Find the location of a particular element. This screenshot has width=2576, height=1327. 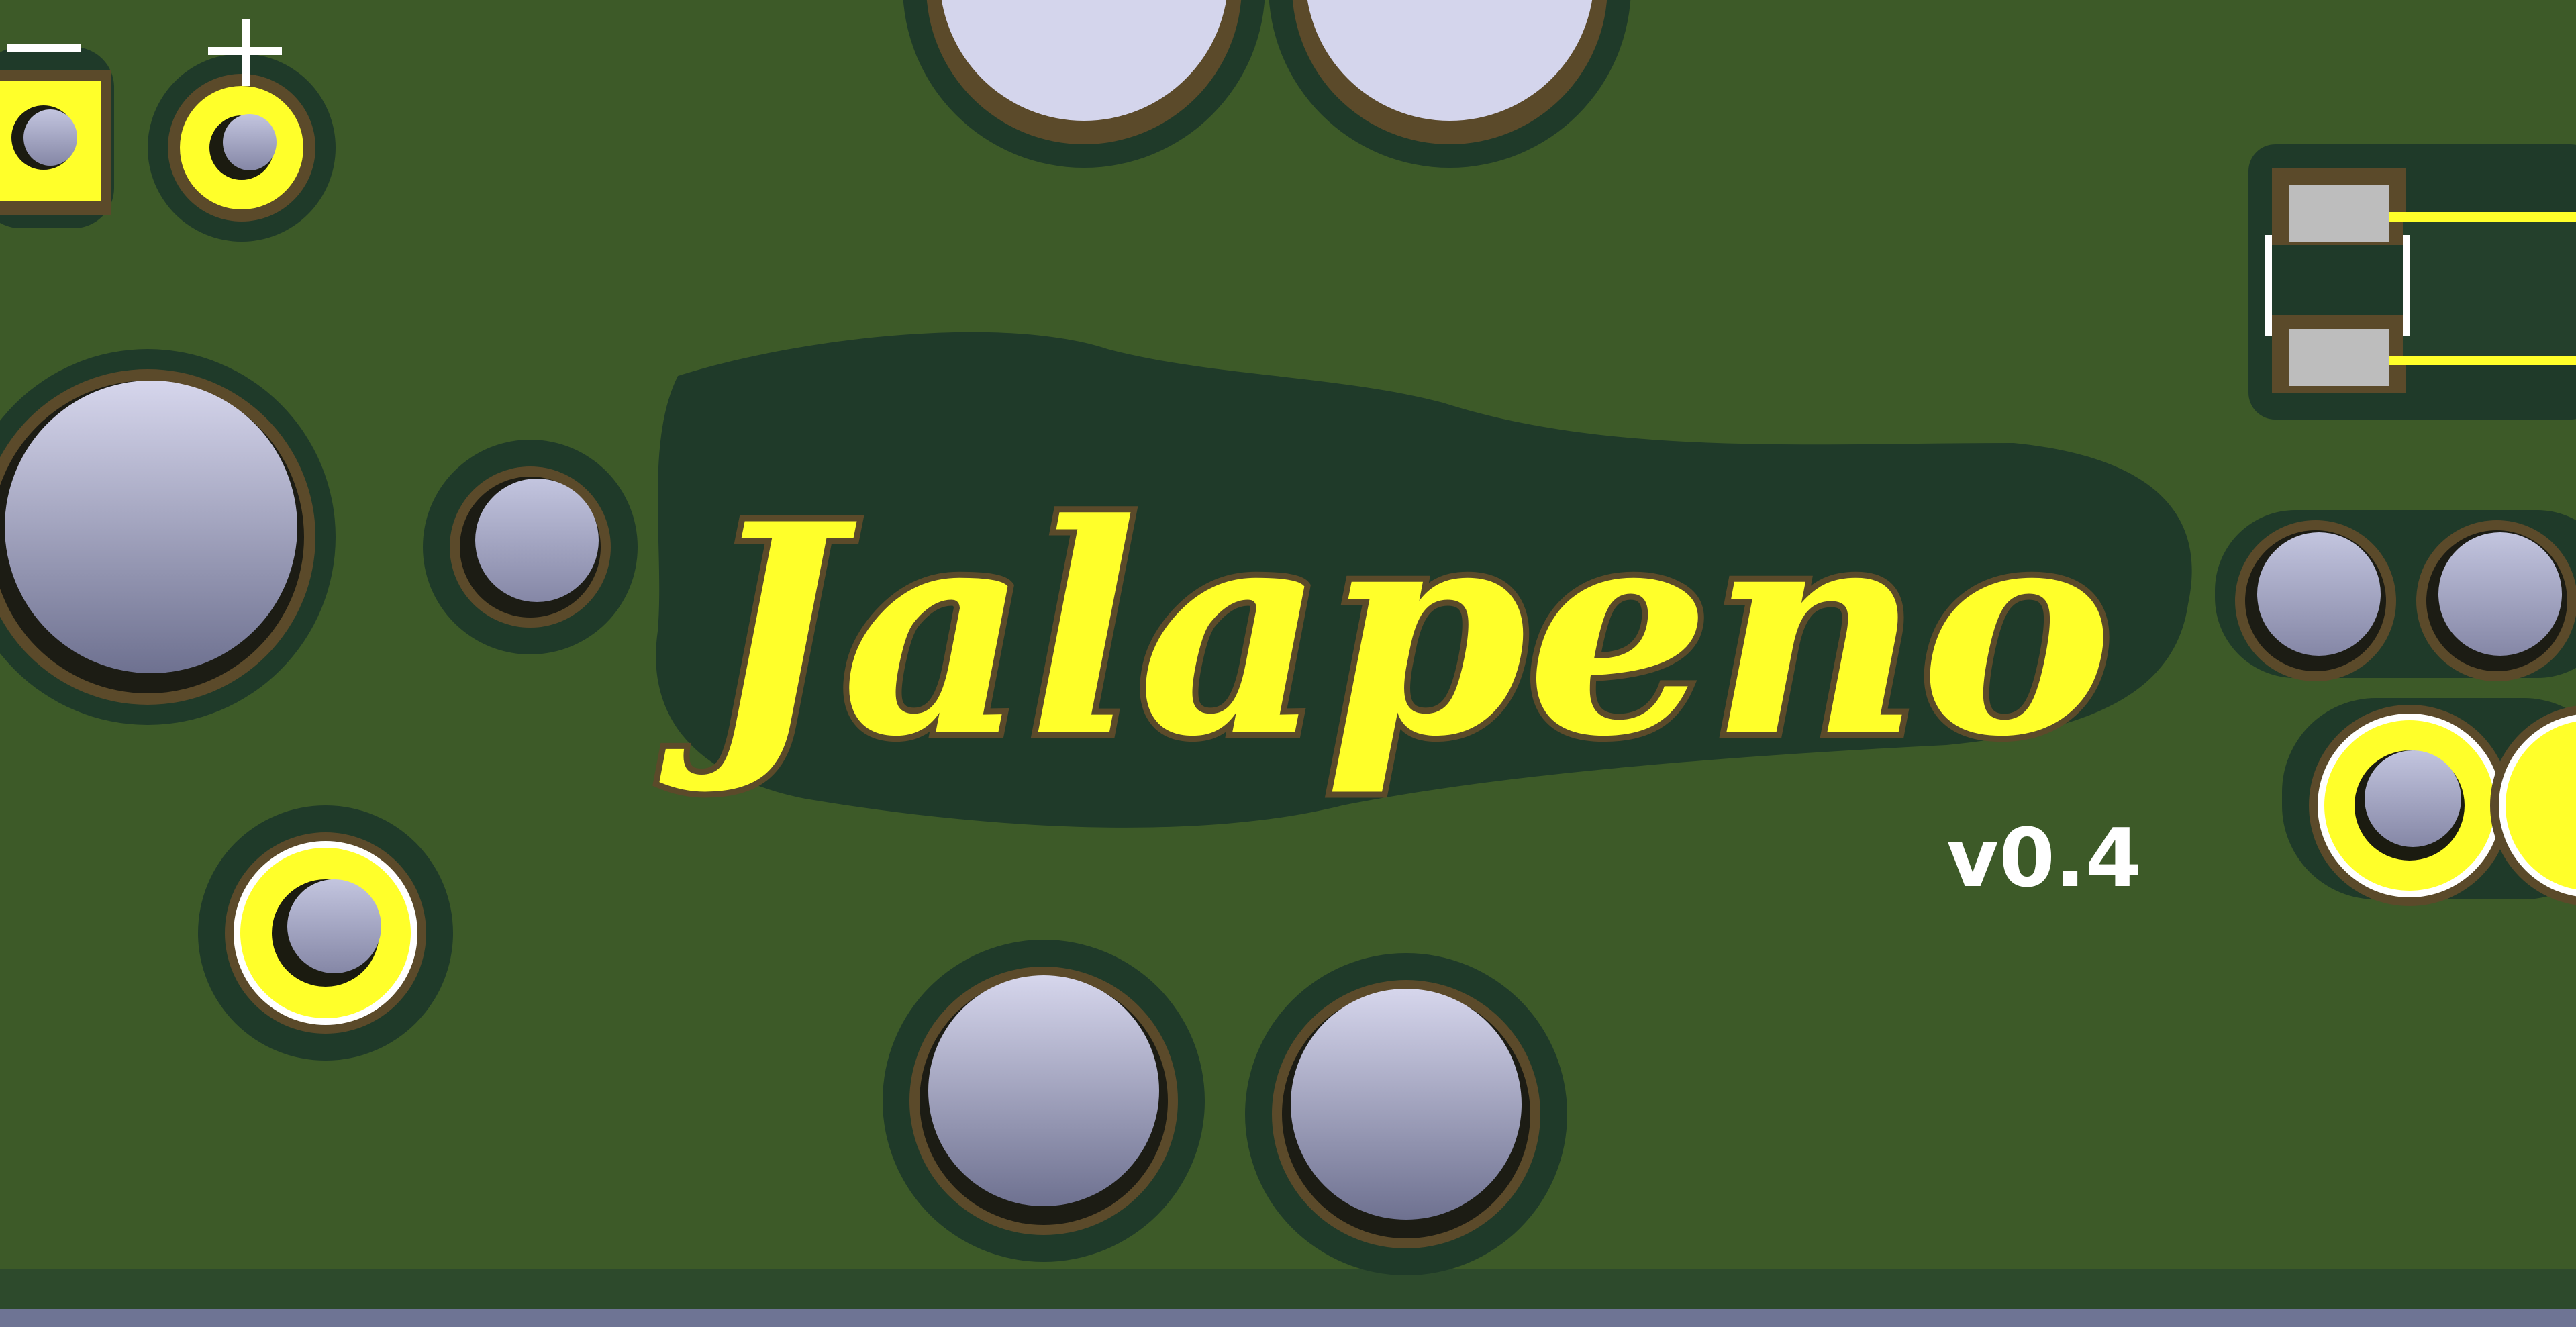

version-label: v0.4 is located at coordinates (2044, 858).